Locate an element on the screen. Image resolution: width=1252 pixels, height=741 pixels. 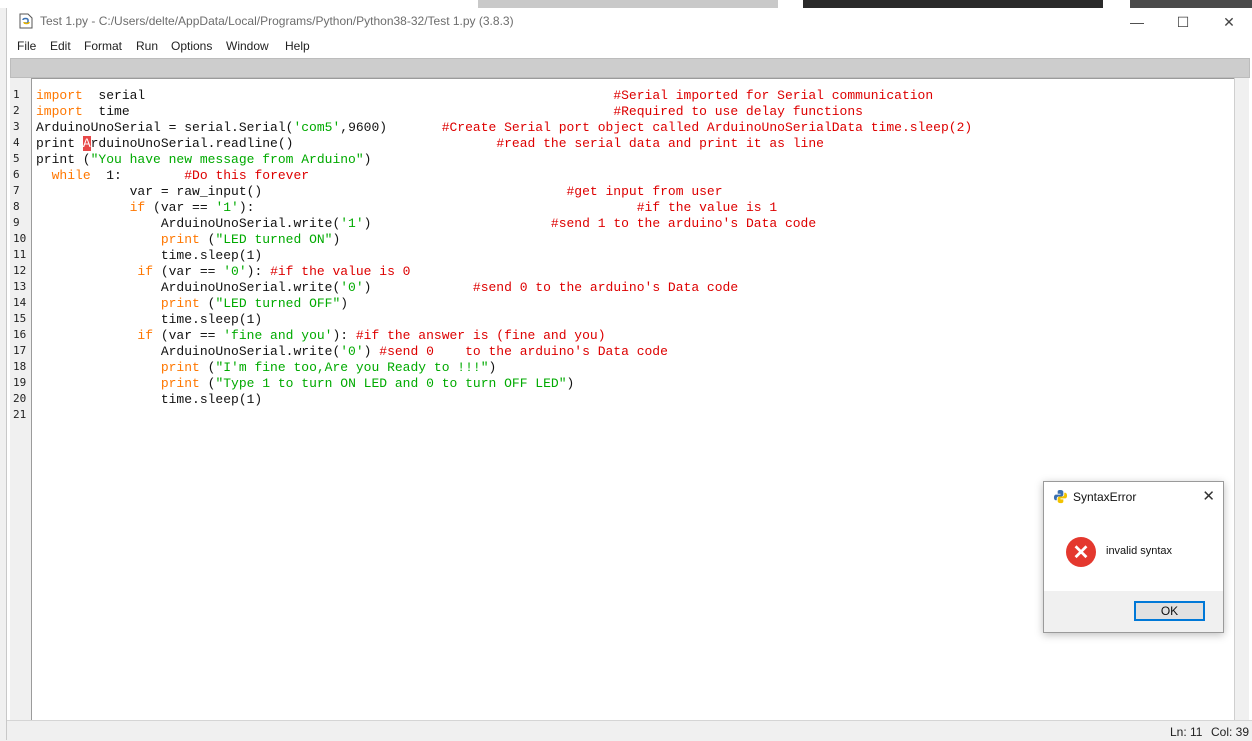
status-bar: Ln: 11 Col: 39 is located at coordinates (629, 730).